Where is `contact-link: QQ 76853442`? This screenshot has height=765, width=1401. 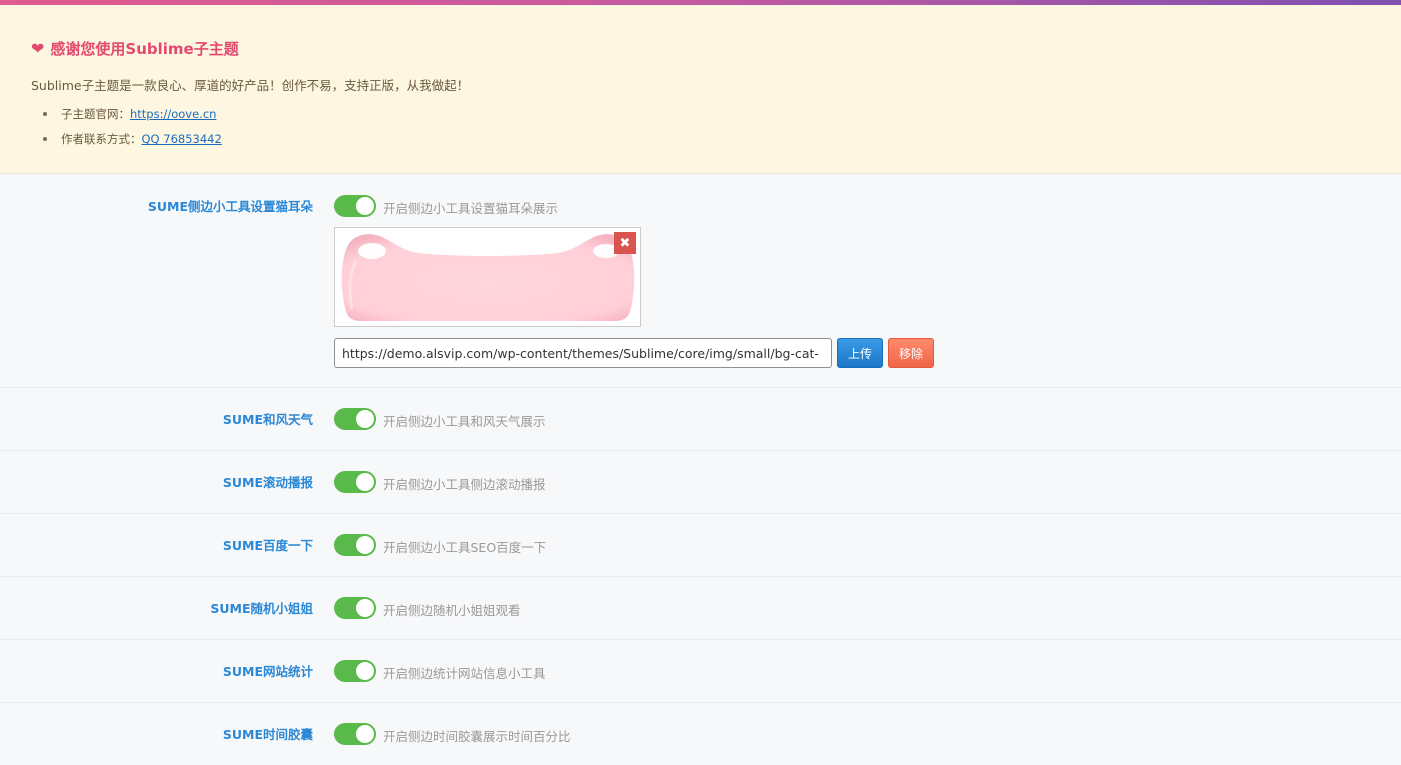
contact-link: QQ 76853442 is located at coordinates (182, 139).